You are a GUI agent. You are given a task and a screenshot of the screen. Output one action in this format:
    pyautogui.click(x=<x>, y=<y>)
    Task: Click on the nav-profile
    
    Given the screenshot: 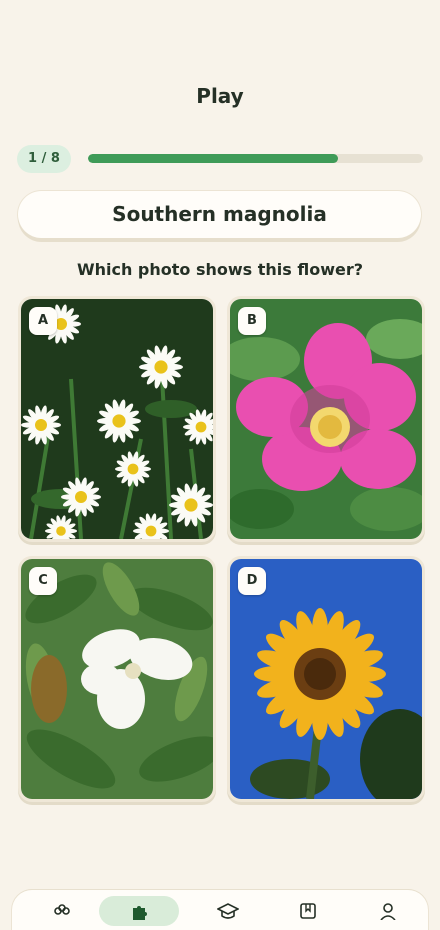 What is the action you would take?
    pyautogui.click(x=388, y=911)
    